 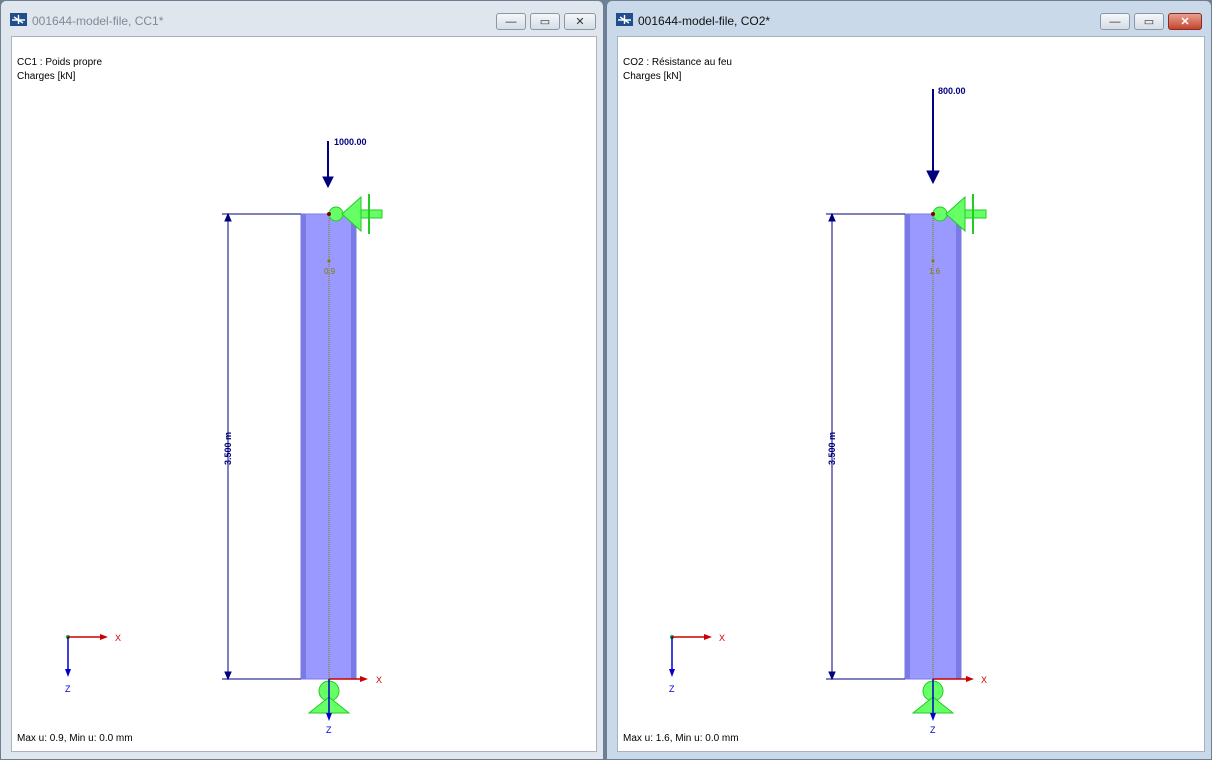 What do you see at coordinates (952, 91) in the screenshot?
I see `load-value: 800.00` at bounding box center [952, 91].